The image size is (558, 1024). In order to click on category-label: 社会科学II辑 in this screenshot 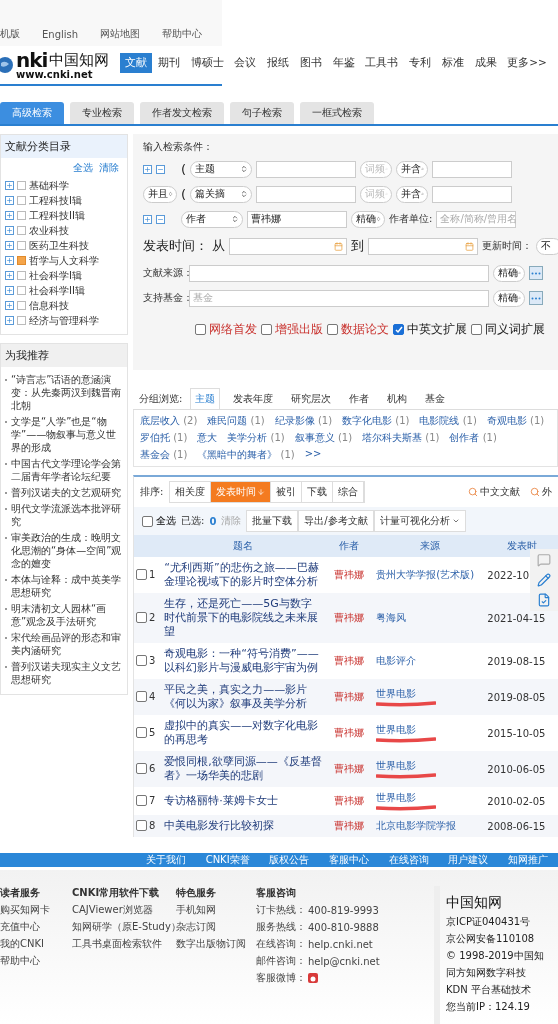, I will do `click(57, 290)`.